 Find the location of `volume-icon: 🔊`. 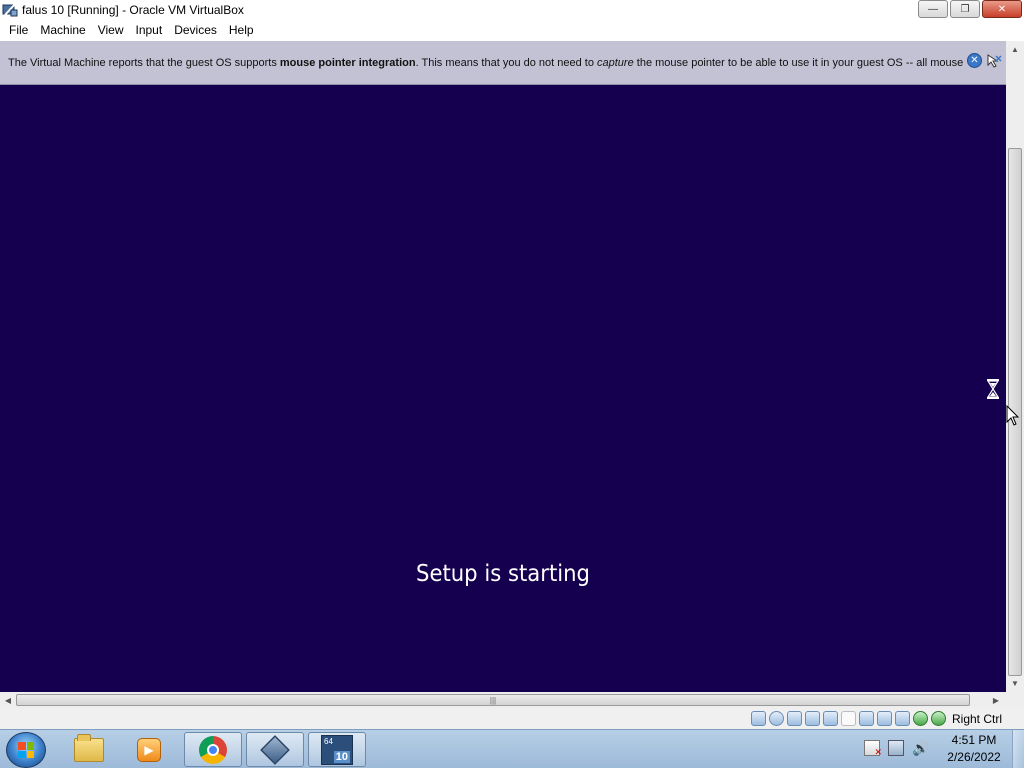

volume-icon: 🔊 is located at coordinates (920, 748).